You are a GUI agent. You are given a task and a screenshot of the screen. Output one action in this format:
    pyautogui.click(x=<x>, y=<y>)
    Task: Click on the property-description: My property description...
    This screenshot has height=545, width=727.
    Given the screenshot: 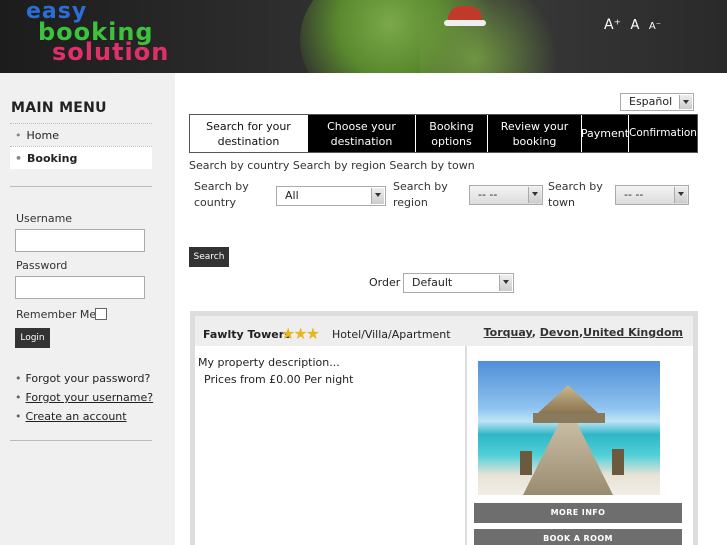 What is the action you would take?
    pyautogui.click(x=269, y=362)
    